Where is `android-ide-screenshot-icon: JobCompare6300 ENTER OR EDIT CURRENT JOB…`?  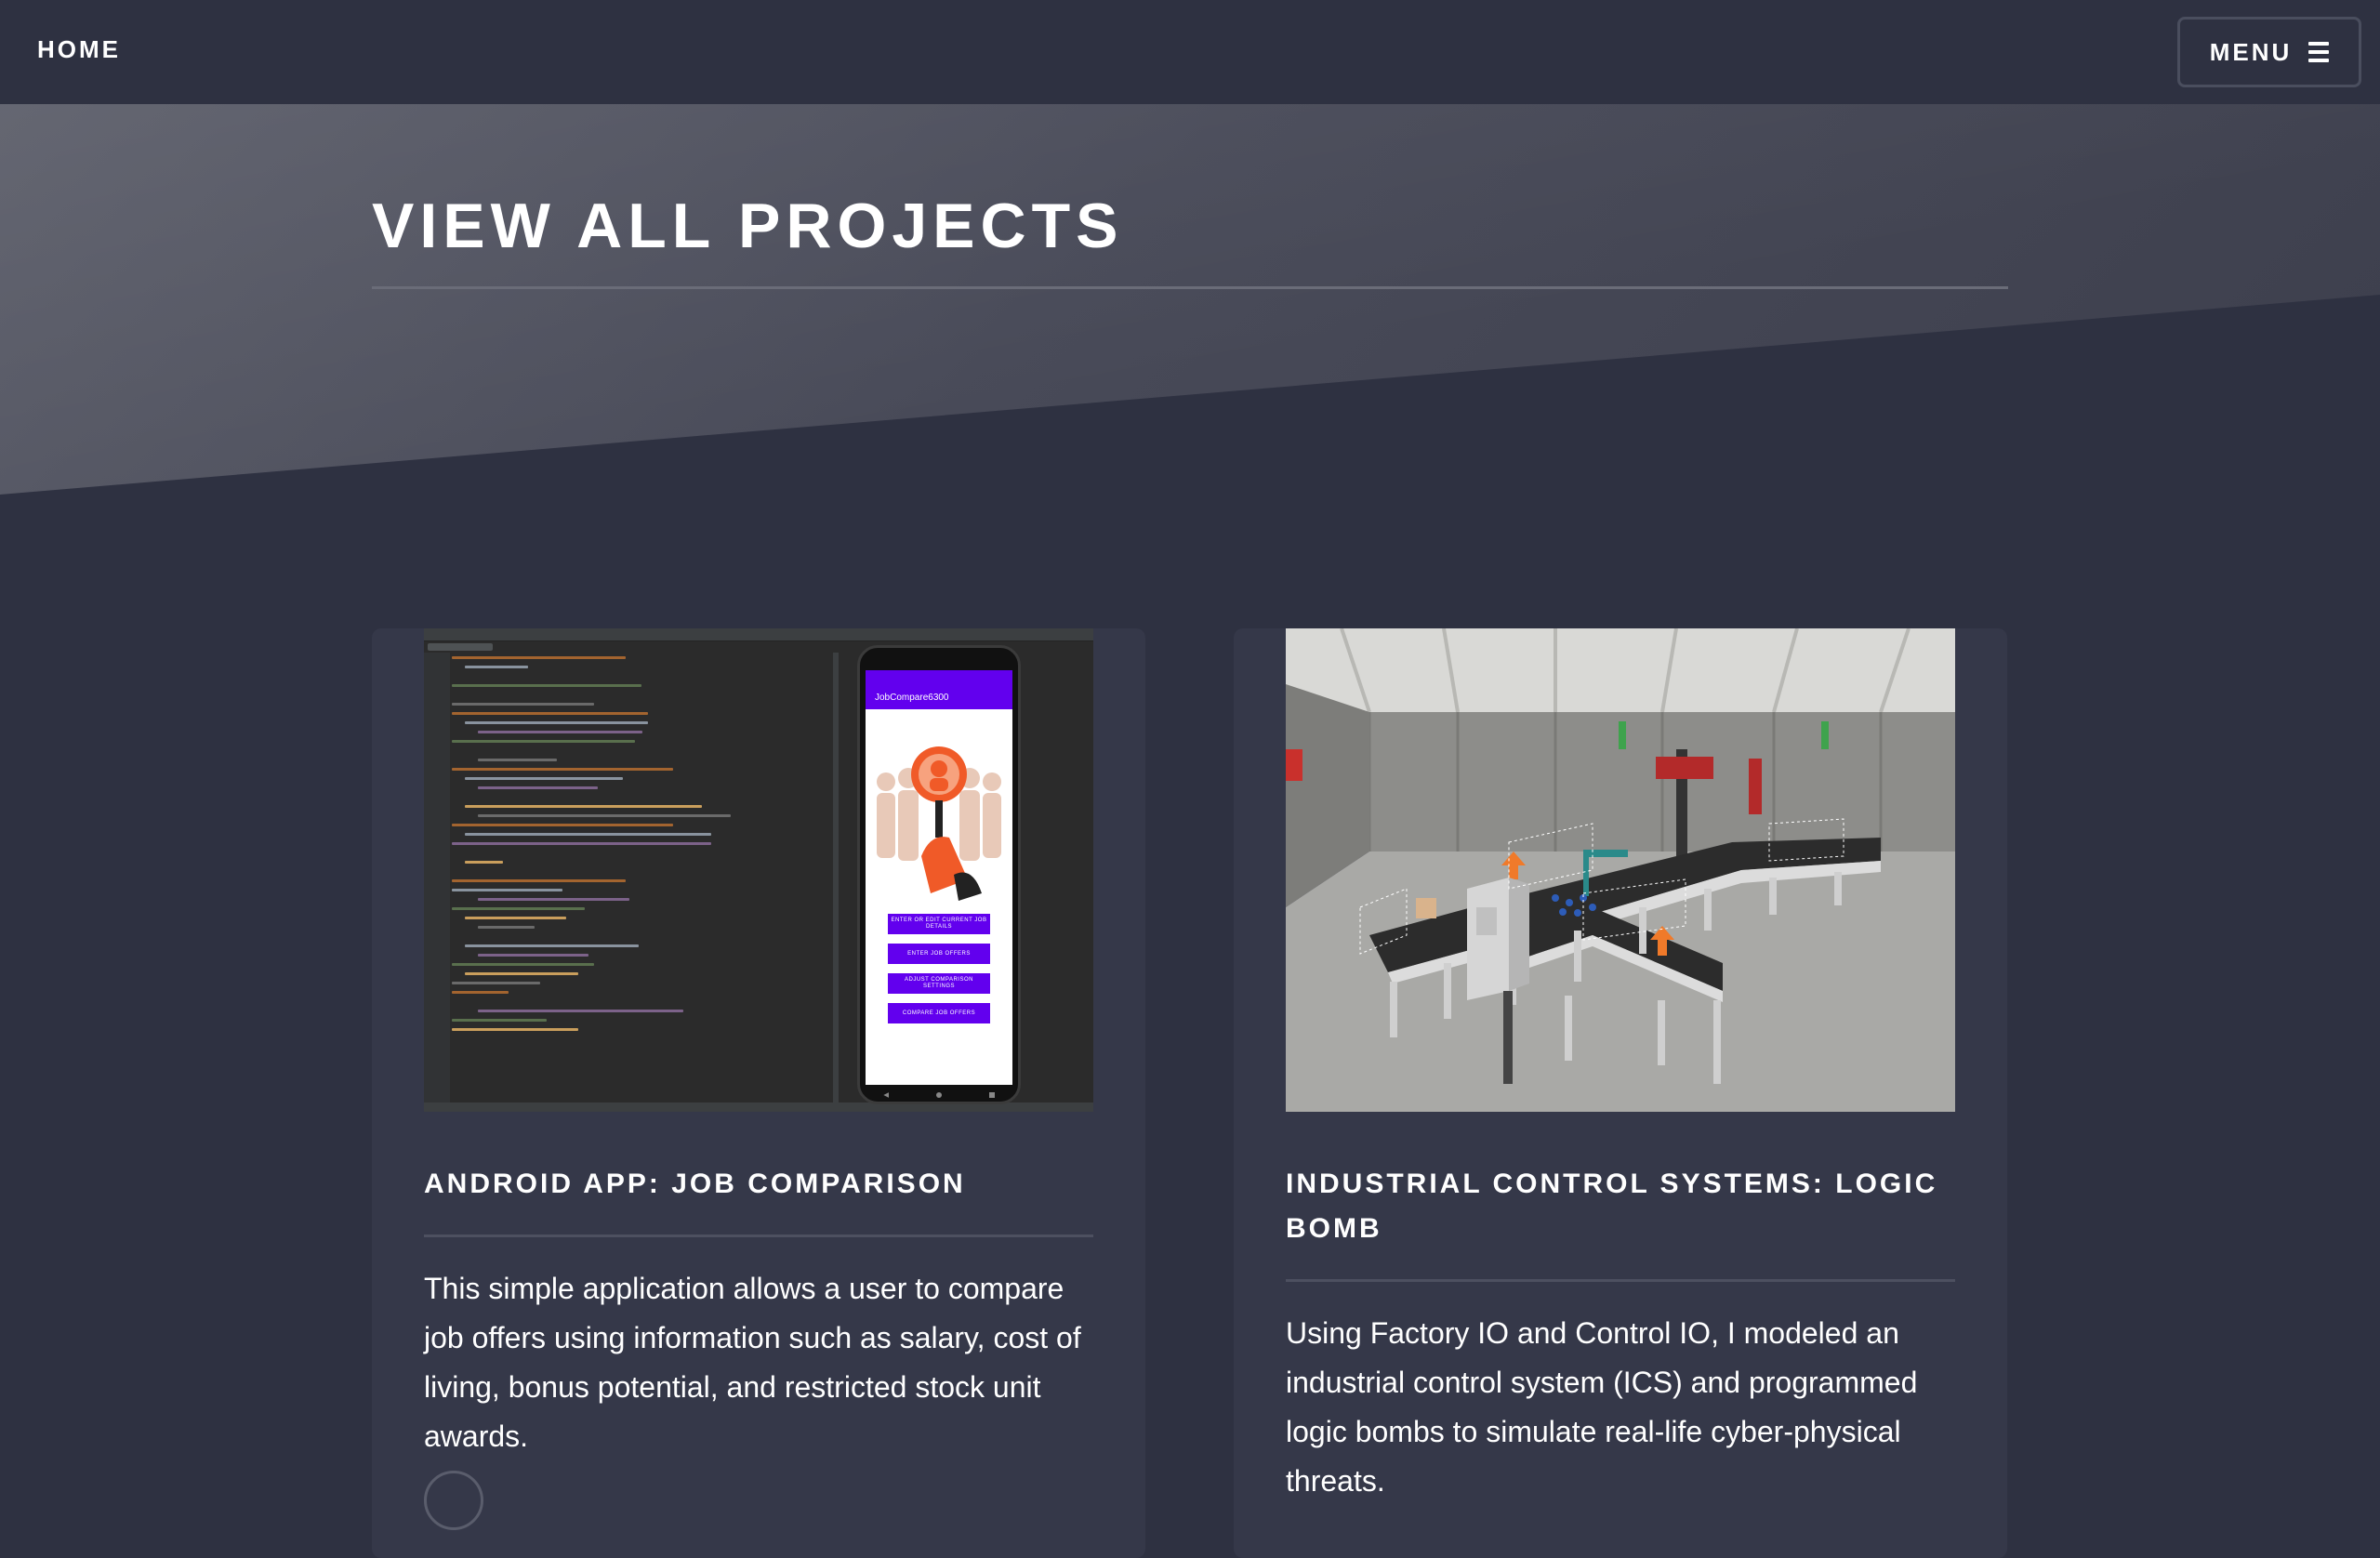 android-ide-screenshot-icon: JobCompare6300 ENTER OR EDIT CURRENT JOB… is located at coordinates (758, 870).